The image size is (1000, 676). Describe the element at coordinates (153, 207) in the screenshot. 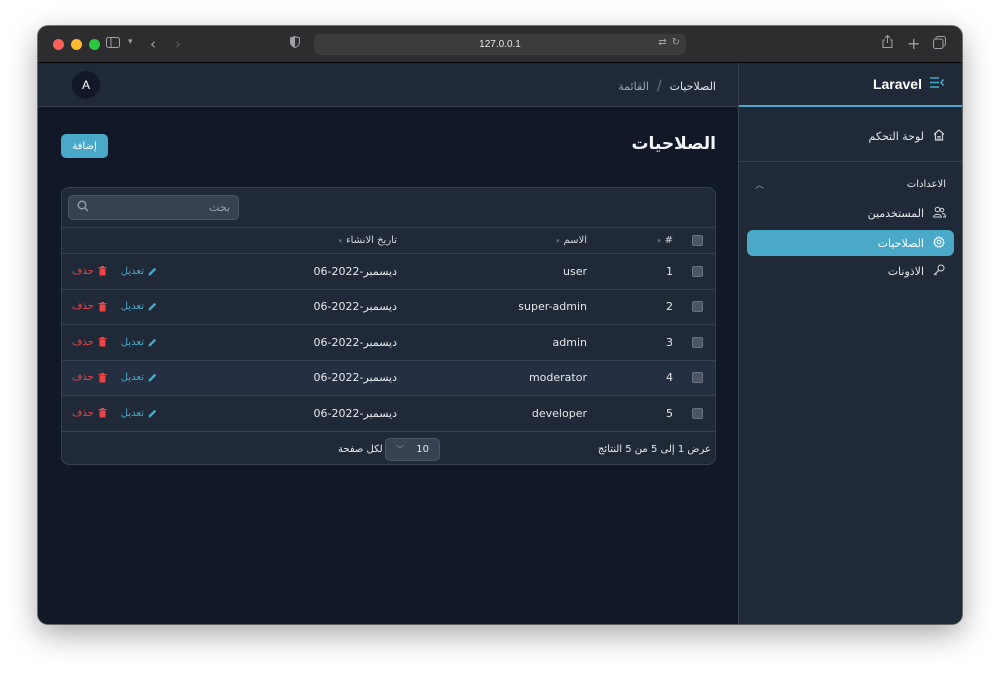

I see `search-input: بحث` at that location.